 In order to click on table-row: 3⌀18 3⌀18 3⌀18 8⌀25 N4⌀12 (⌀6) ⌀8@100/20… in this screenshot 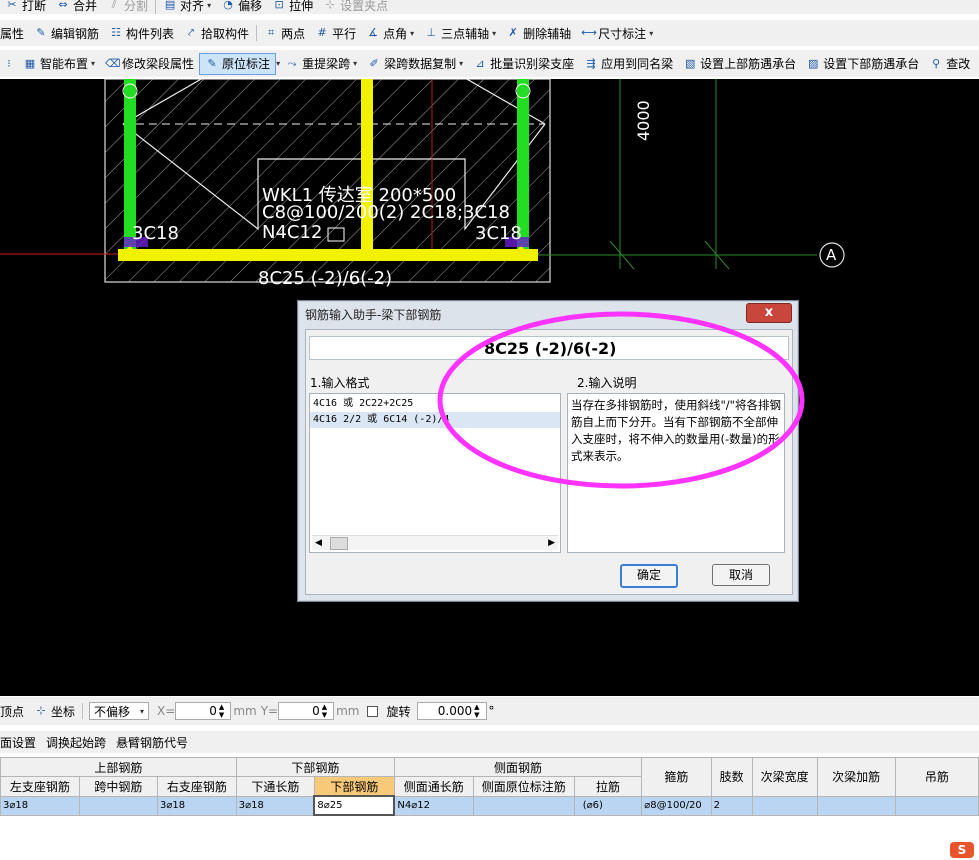, I will do `click(489, 805)`.